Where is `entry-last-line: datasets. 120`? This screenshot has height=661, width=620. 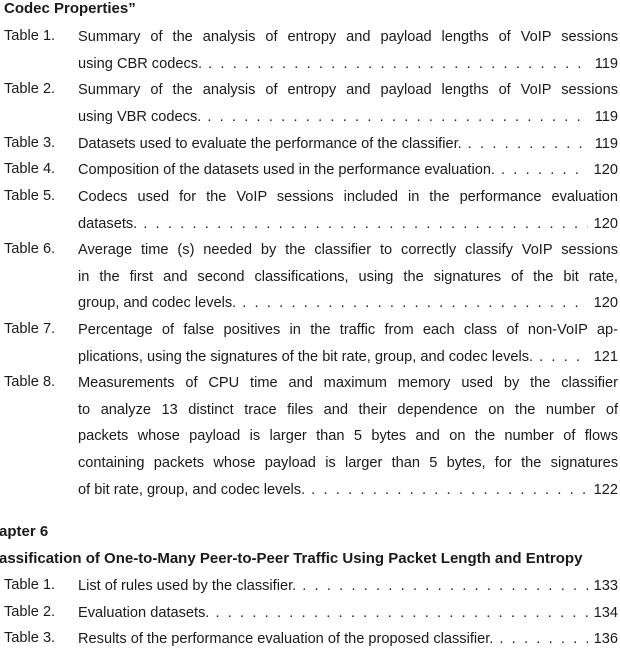 entry-last-line: datasets. 120 is located at coordinates (348, 224).